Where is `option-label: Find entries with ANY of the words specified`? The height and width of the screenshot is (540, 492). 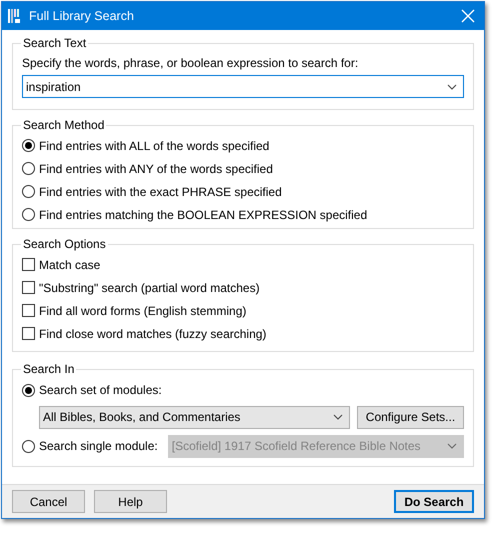 option-label: Find entries with ANY of the words specified is located at coordinates (156, 169).